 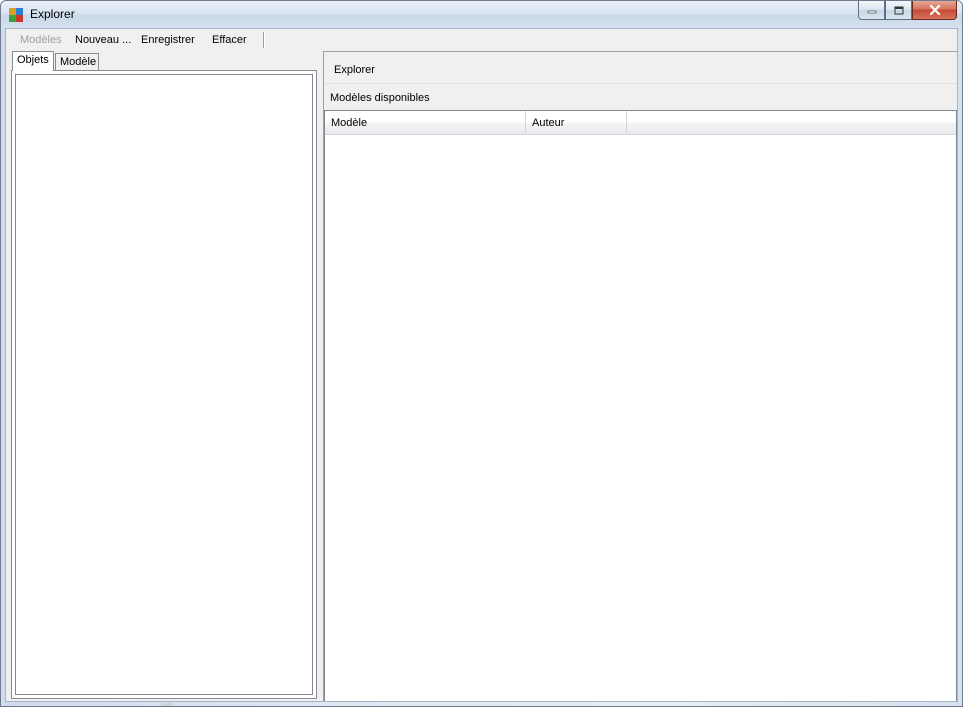 I want to click on title-bar: Explorer, so click(x=481, y=14).